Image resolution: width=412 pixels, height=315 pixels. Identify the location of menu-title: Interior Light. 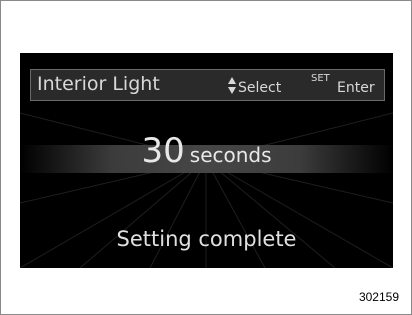
(98, 84).